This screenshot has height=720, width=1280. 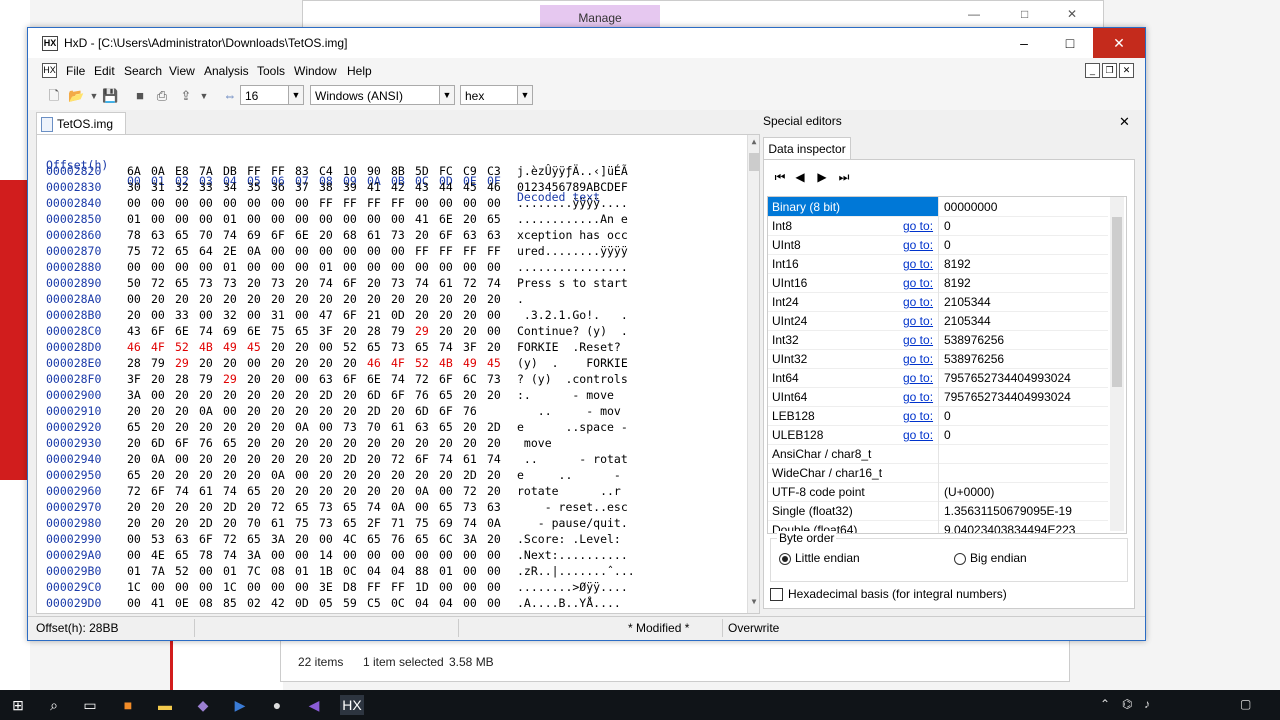 What do you see at coordinates (254, 603) in the screenshot?
I see `hex-byte: 02` at bounding box center [254, 603].